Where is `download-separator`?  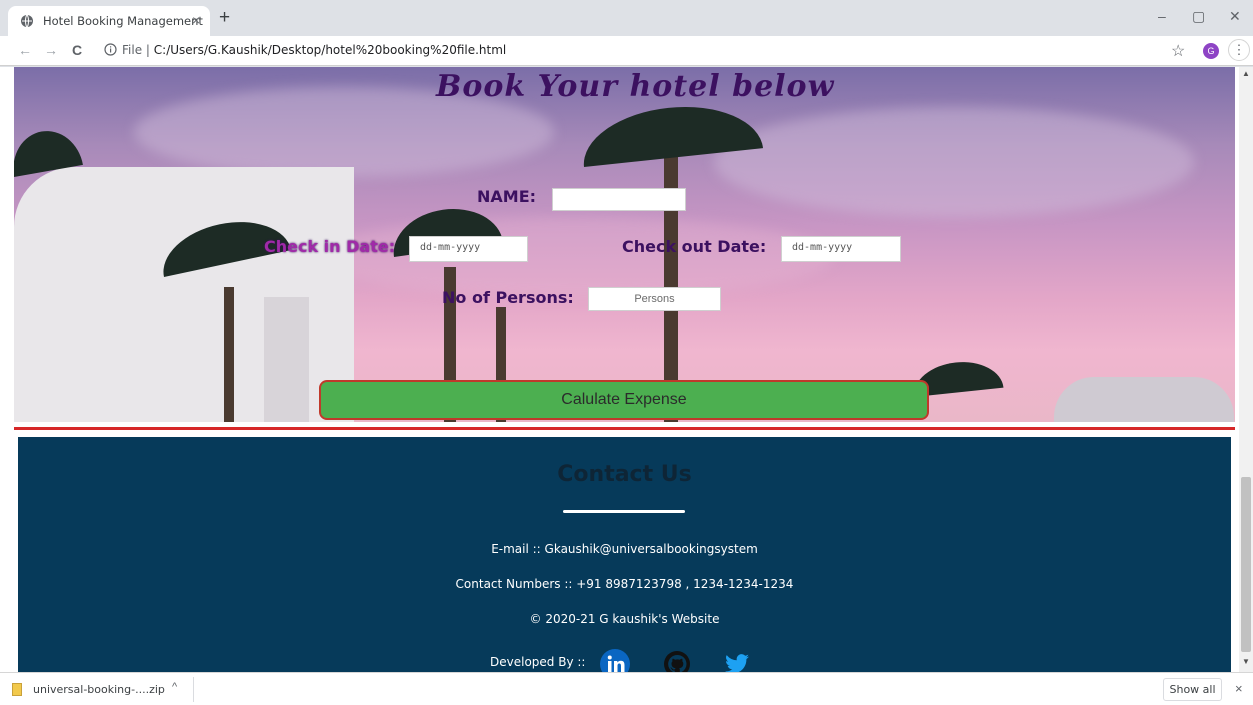
download-separator is located at coordinates (193, 689).